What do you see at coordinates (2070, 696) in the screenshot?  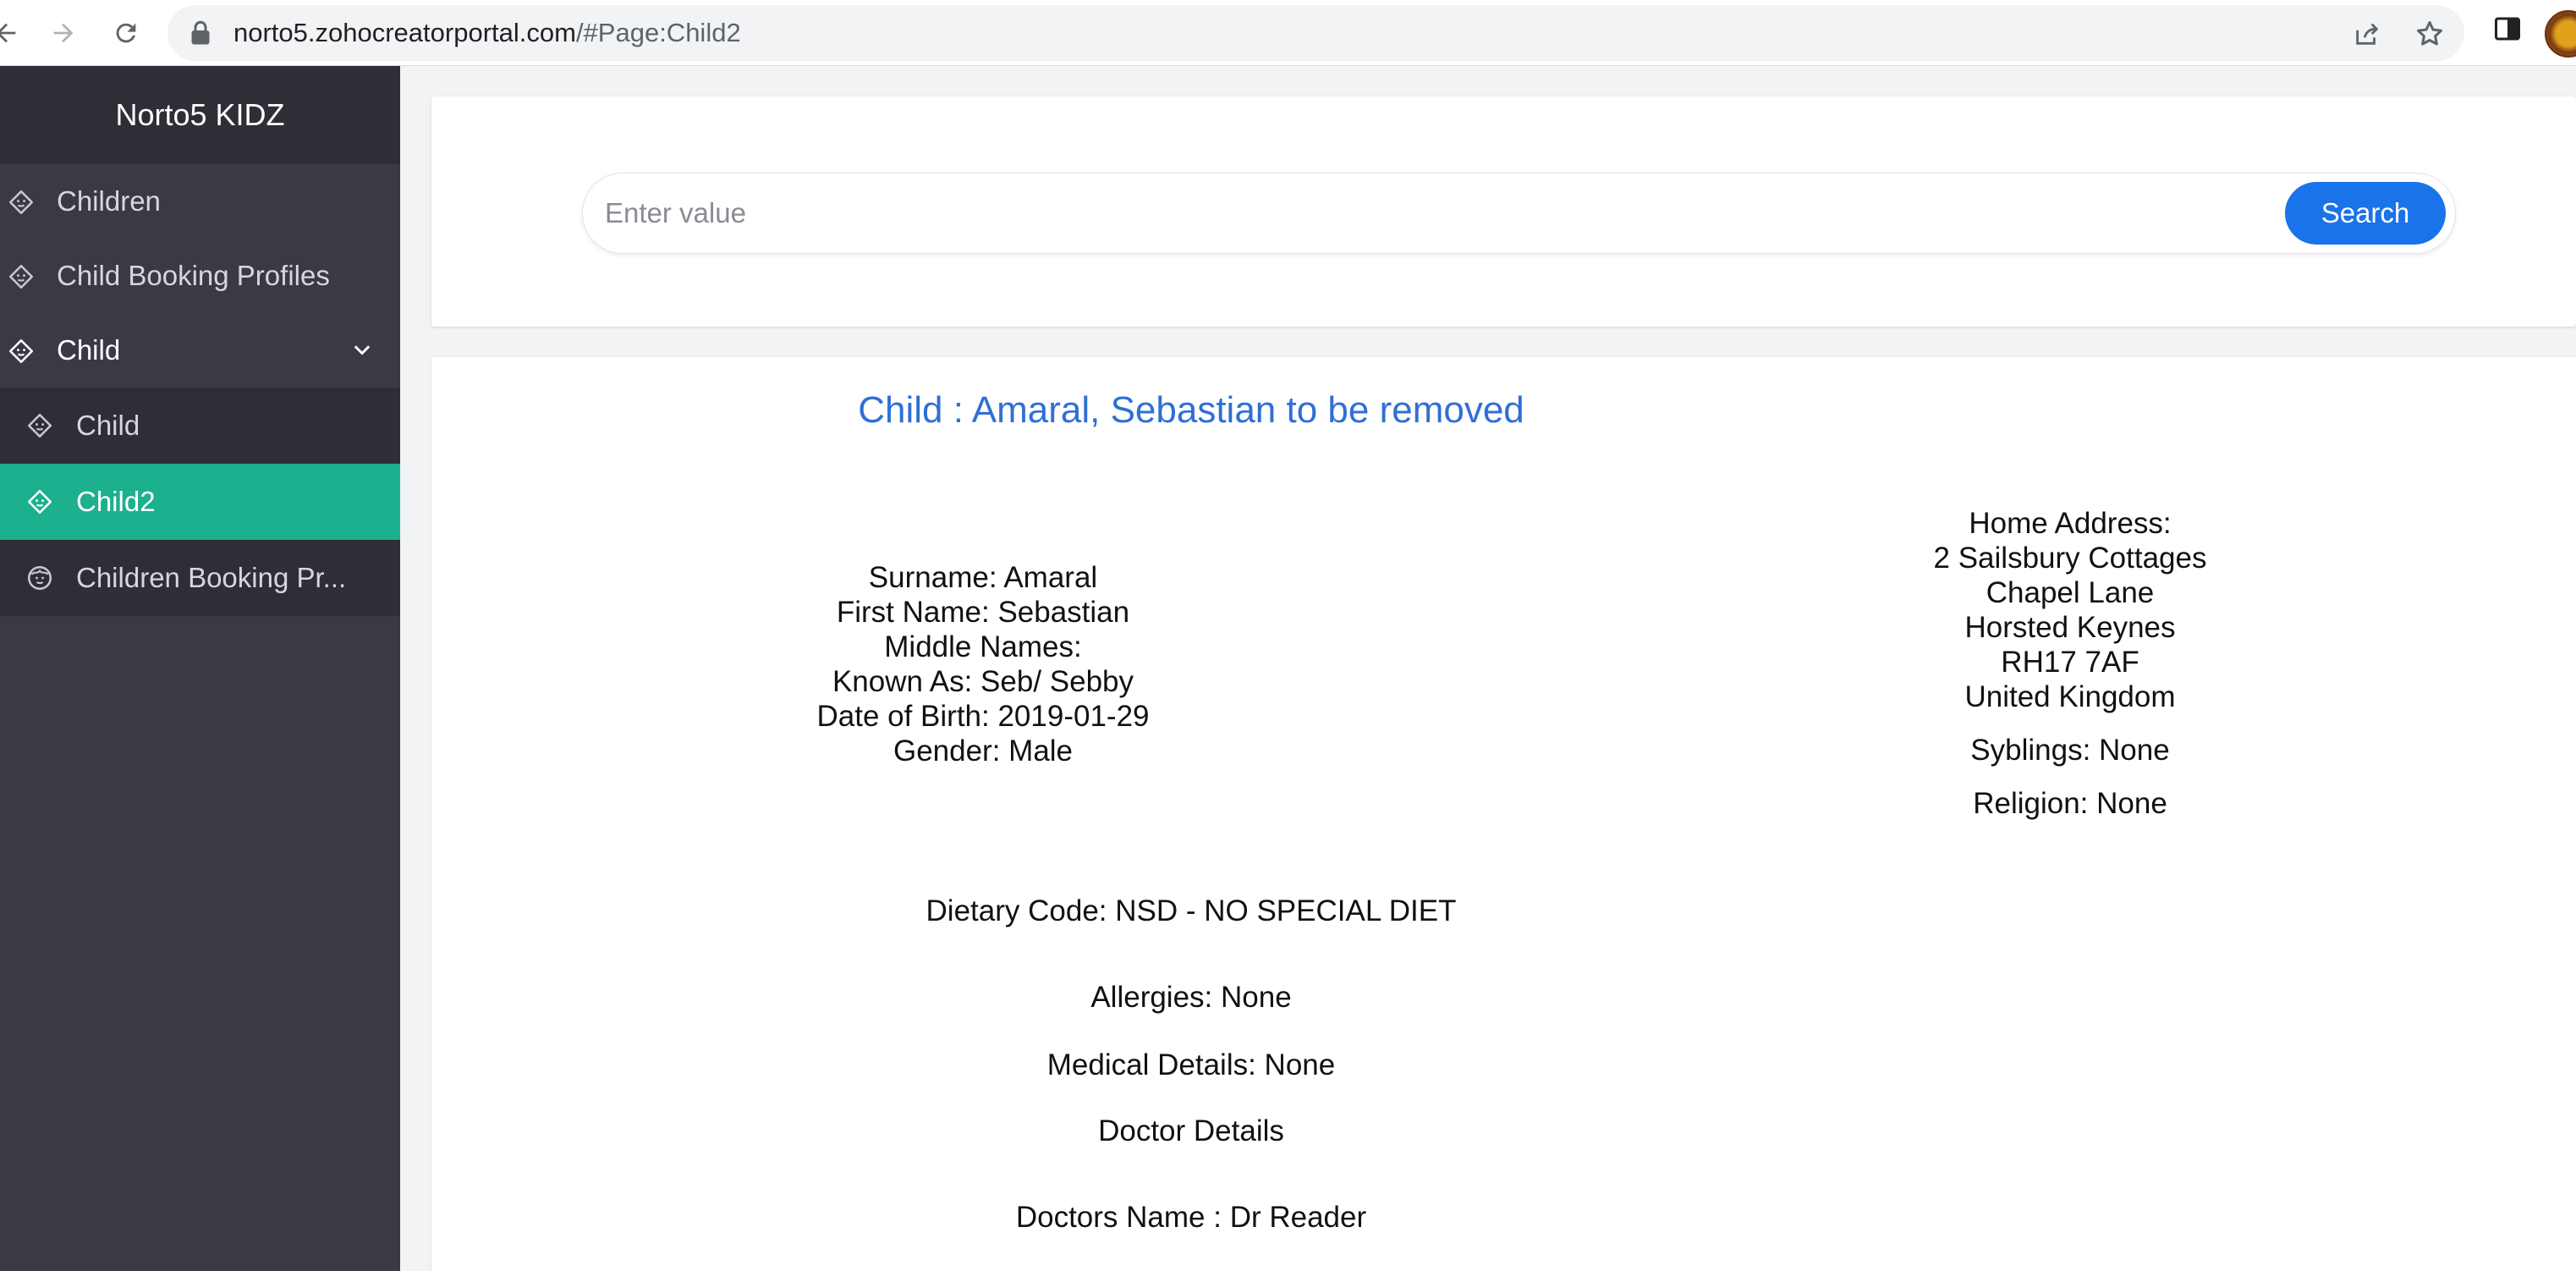 I see `address-line: United Kingdom` at bounding box center [2070, 696].